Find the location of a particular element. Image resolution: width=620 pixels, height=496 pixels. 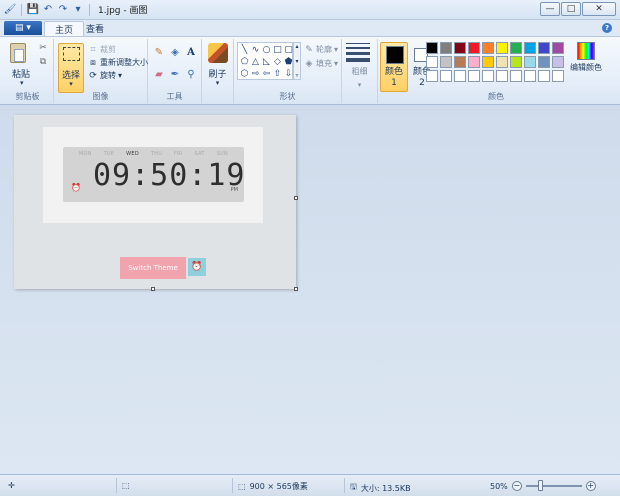

curve-shape-icon: ∿ is located at coordinates (255, 50).